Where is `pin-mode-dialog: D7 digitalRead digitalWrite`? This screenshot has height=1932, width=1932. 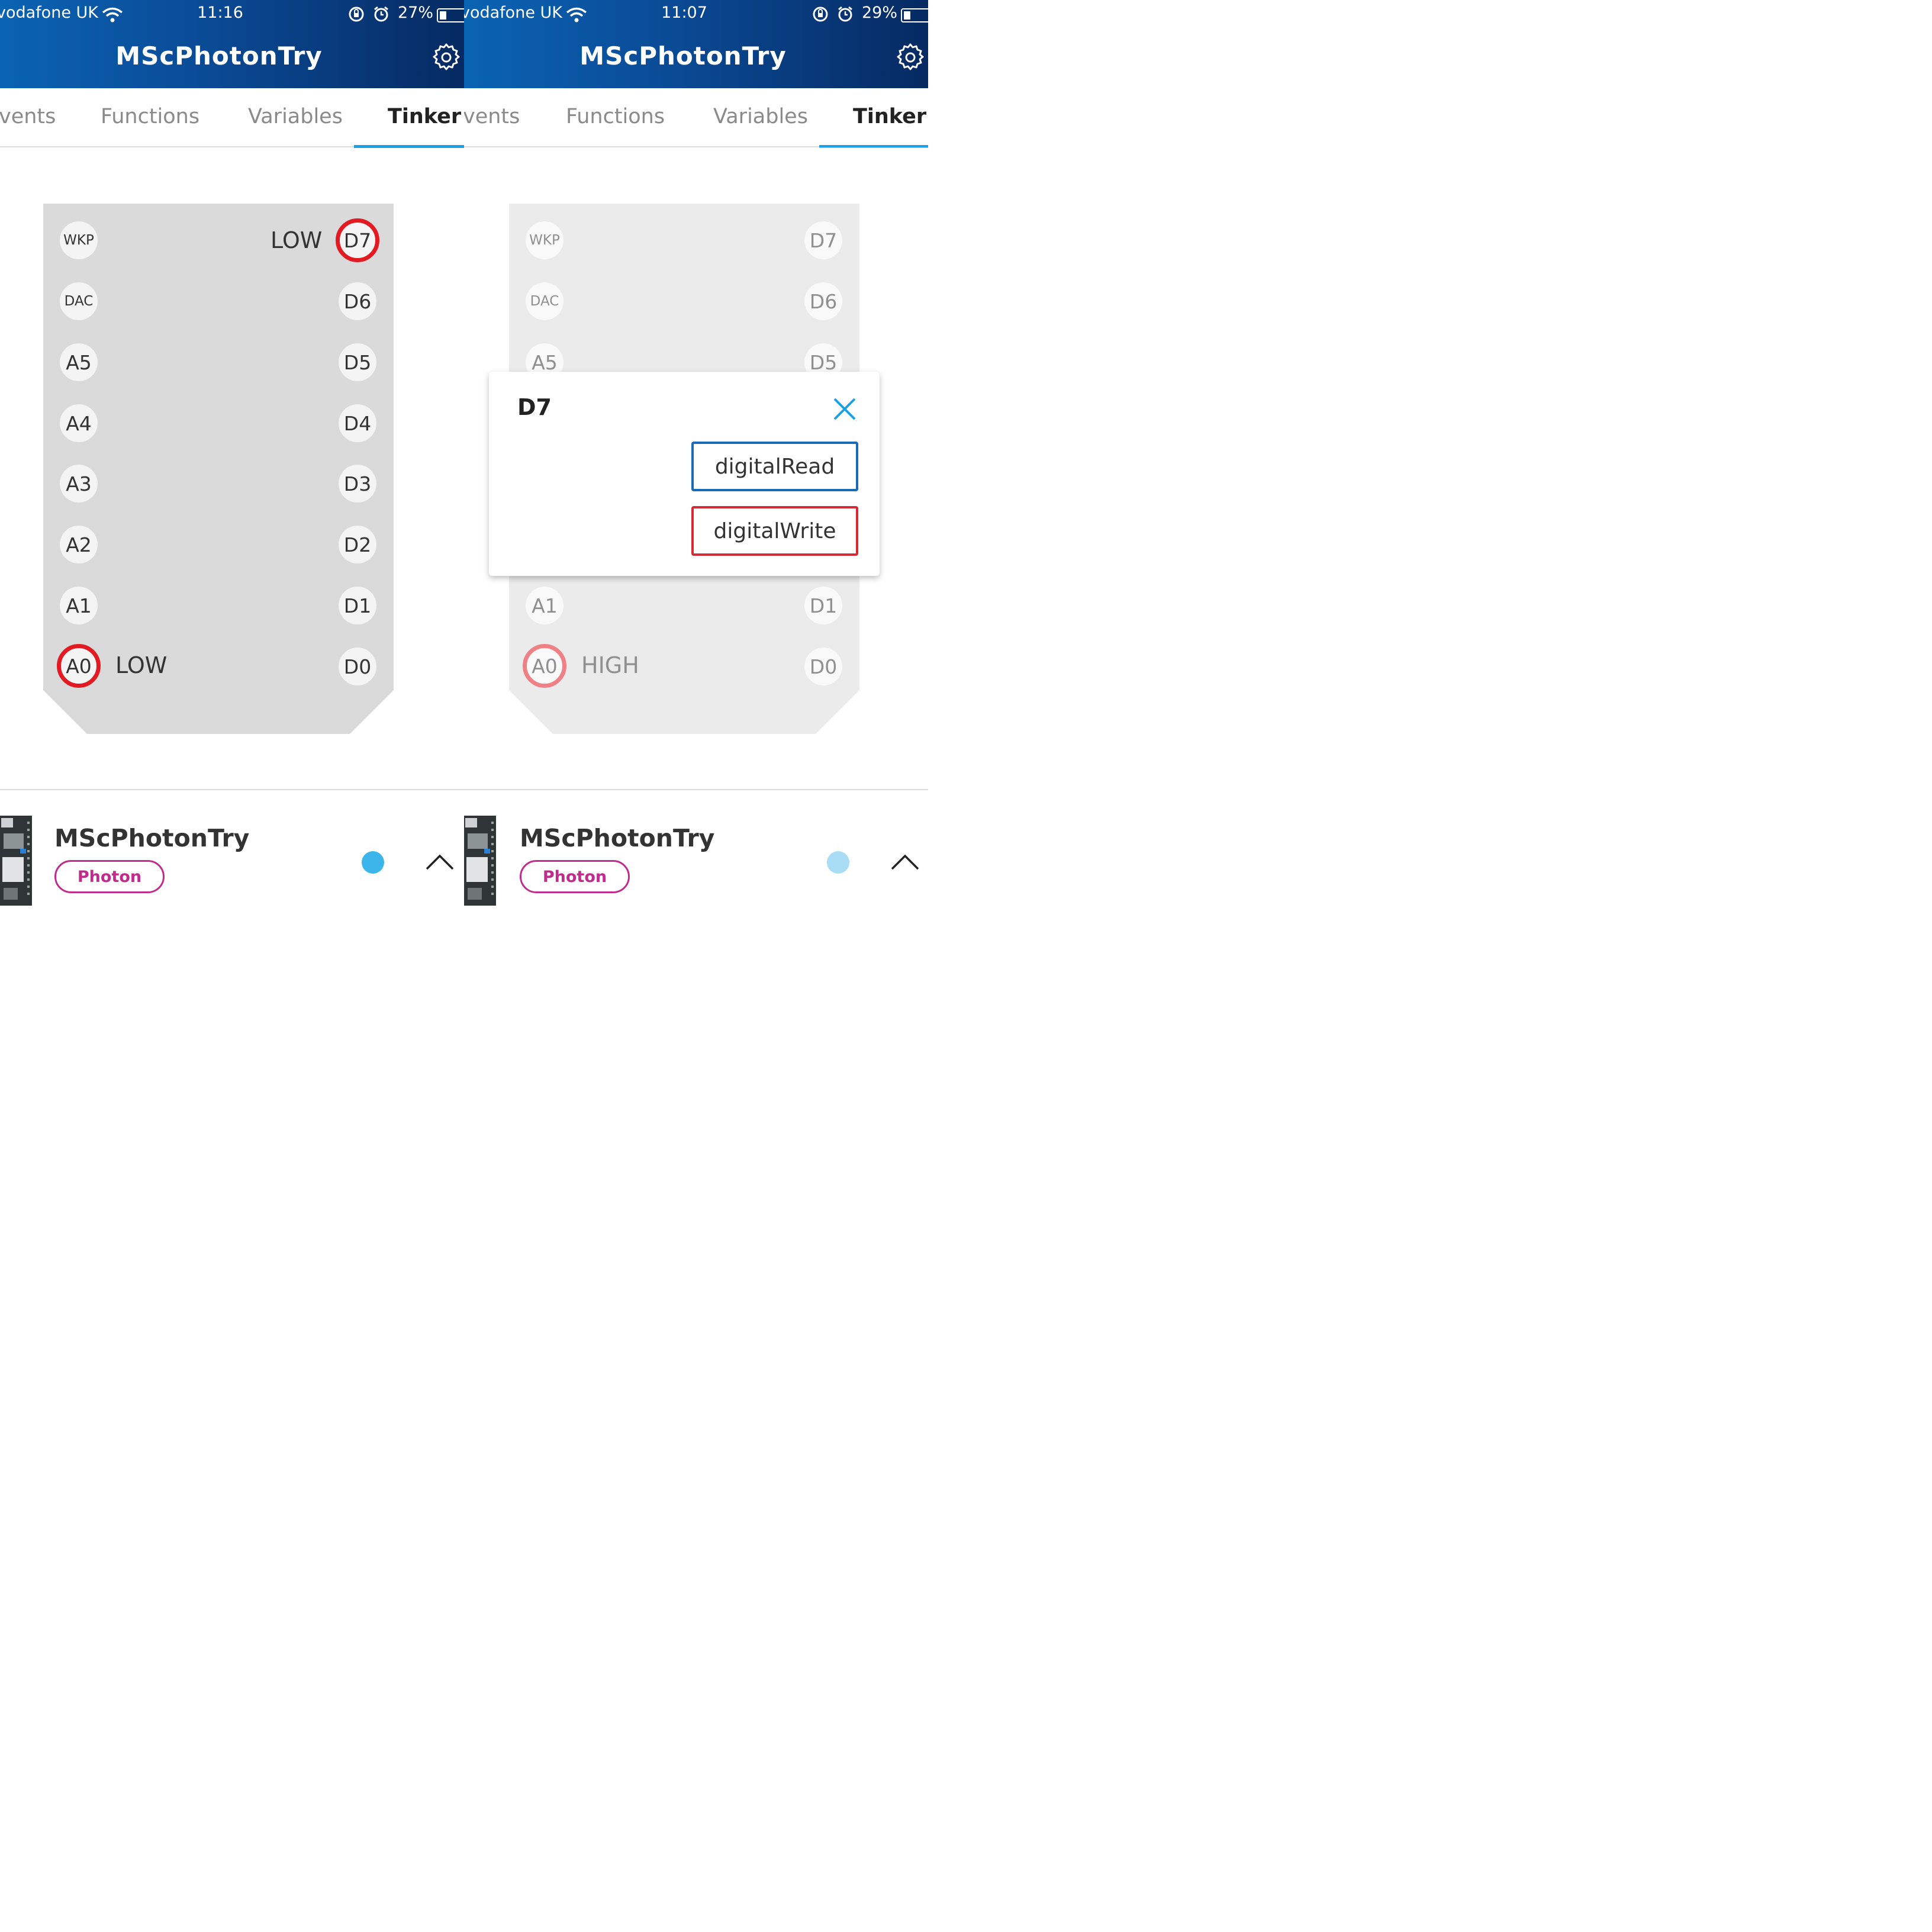 pin-mode-dialog: D7 digitalRead digitalWrite is located at coordinates (684, 474).